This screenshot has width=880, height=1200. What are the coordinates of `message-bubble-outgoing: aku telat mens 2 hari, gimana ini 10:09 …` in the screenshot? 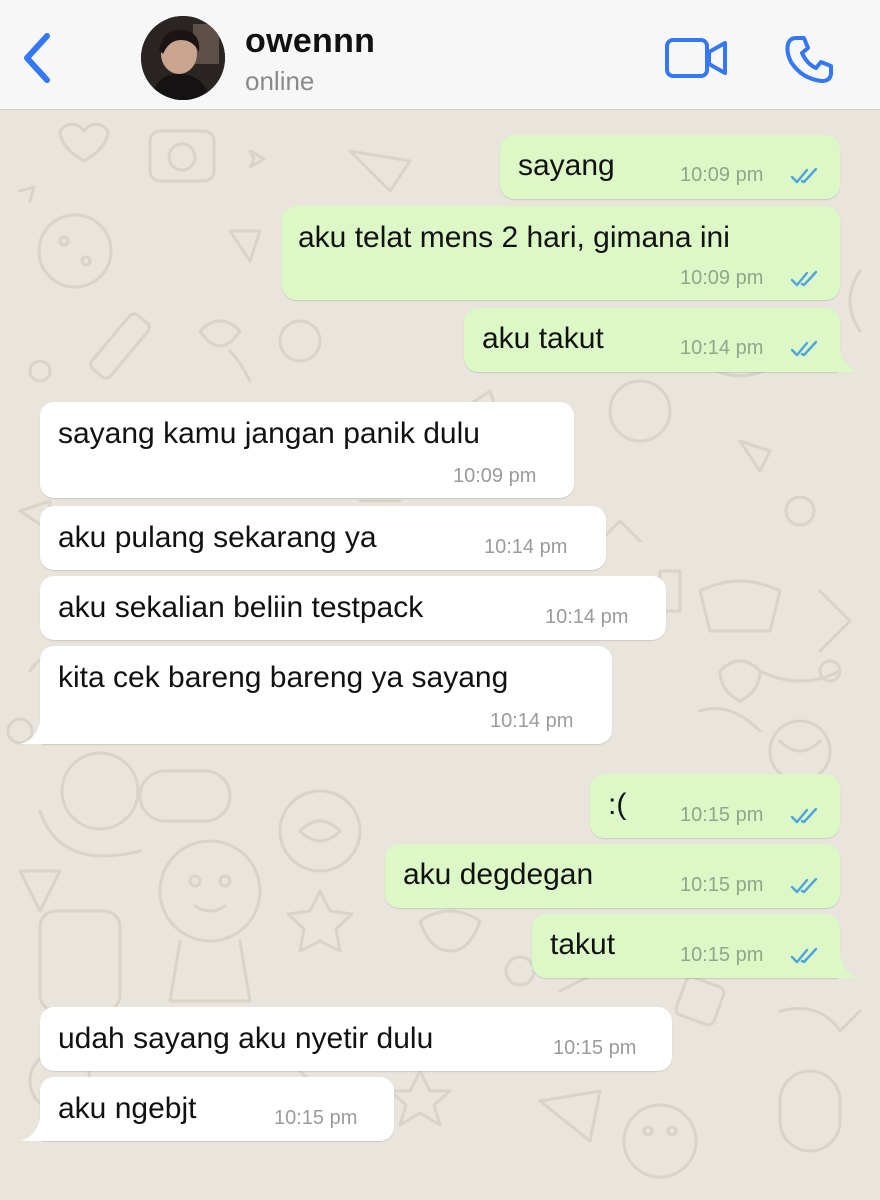 It's located at (561, 253).